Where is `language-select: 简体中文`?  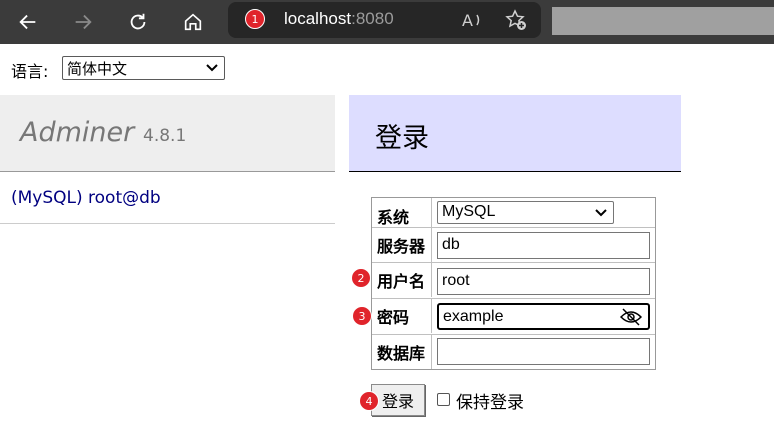 language-select: 简体中文 is located at coordinates (143, 68).